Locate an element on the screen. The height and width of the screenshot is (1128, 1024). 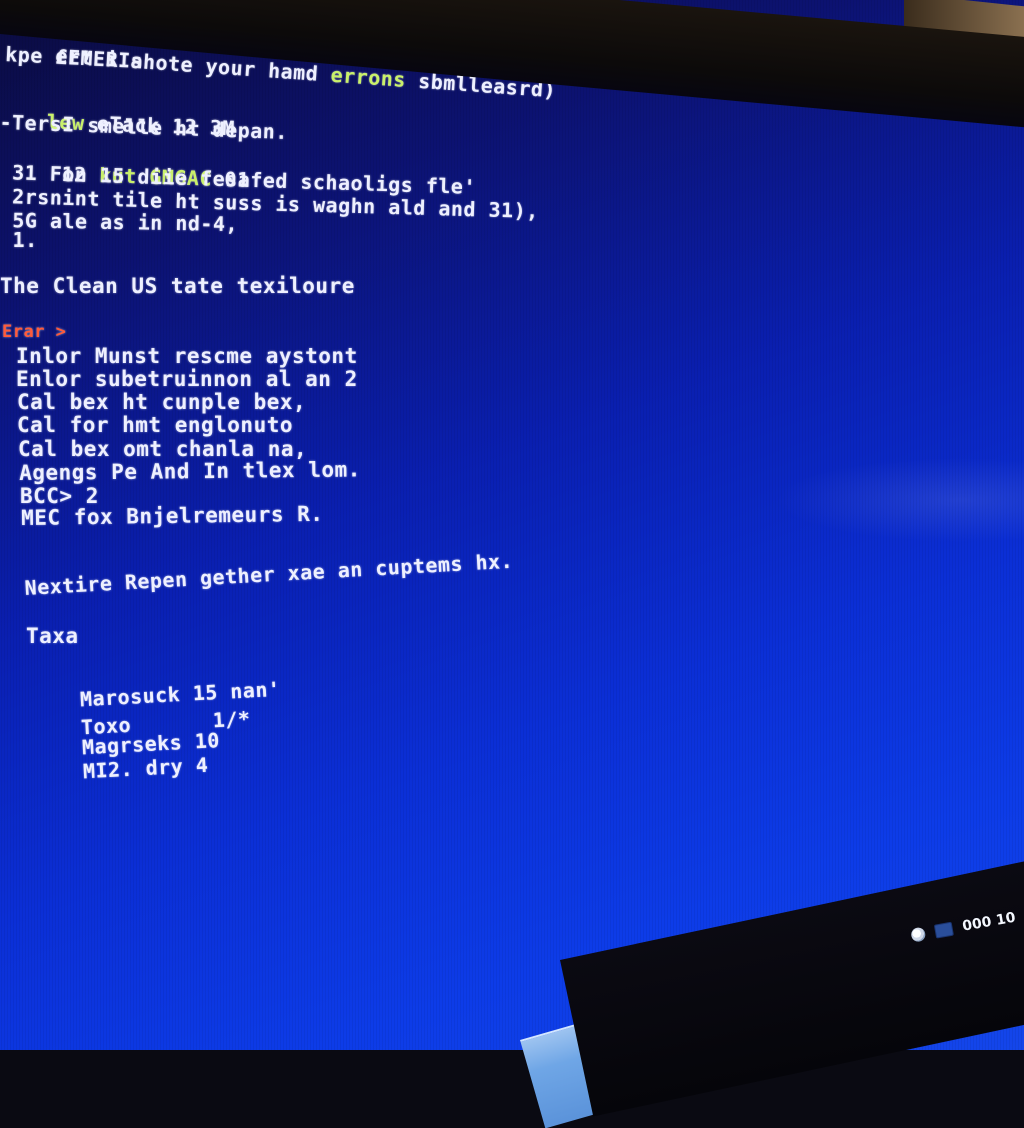
block2-line-6: Agengs Pe And In tlex lom. is located at coordinates (190, 471).